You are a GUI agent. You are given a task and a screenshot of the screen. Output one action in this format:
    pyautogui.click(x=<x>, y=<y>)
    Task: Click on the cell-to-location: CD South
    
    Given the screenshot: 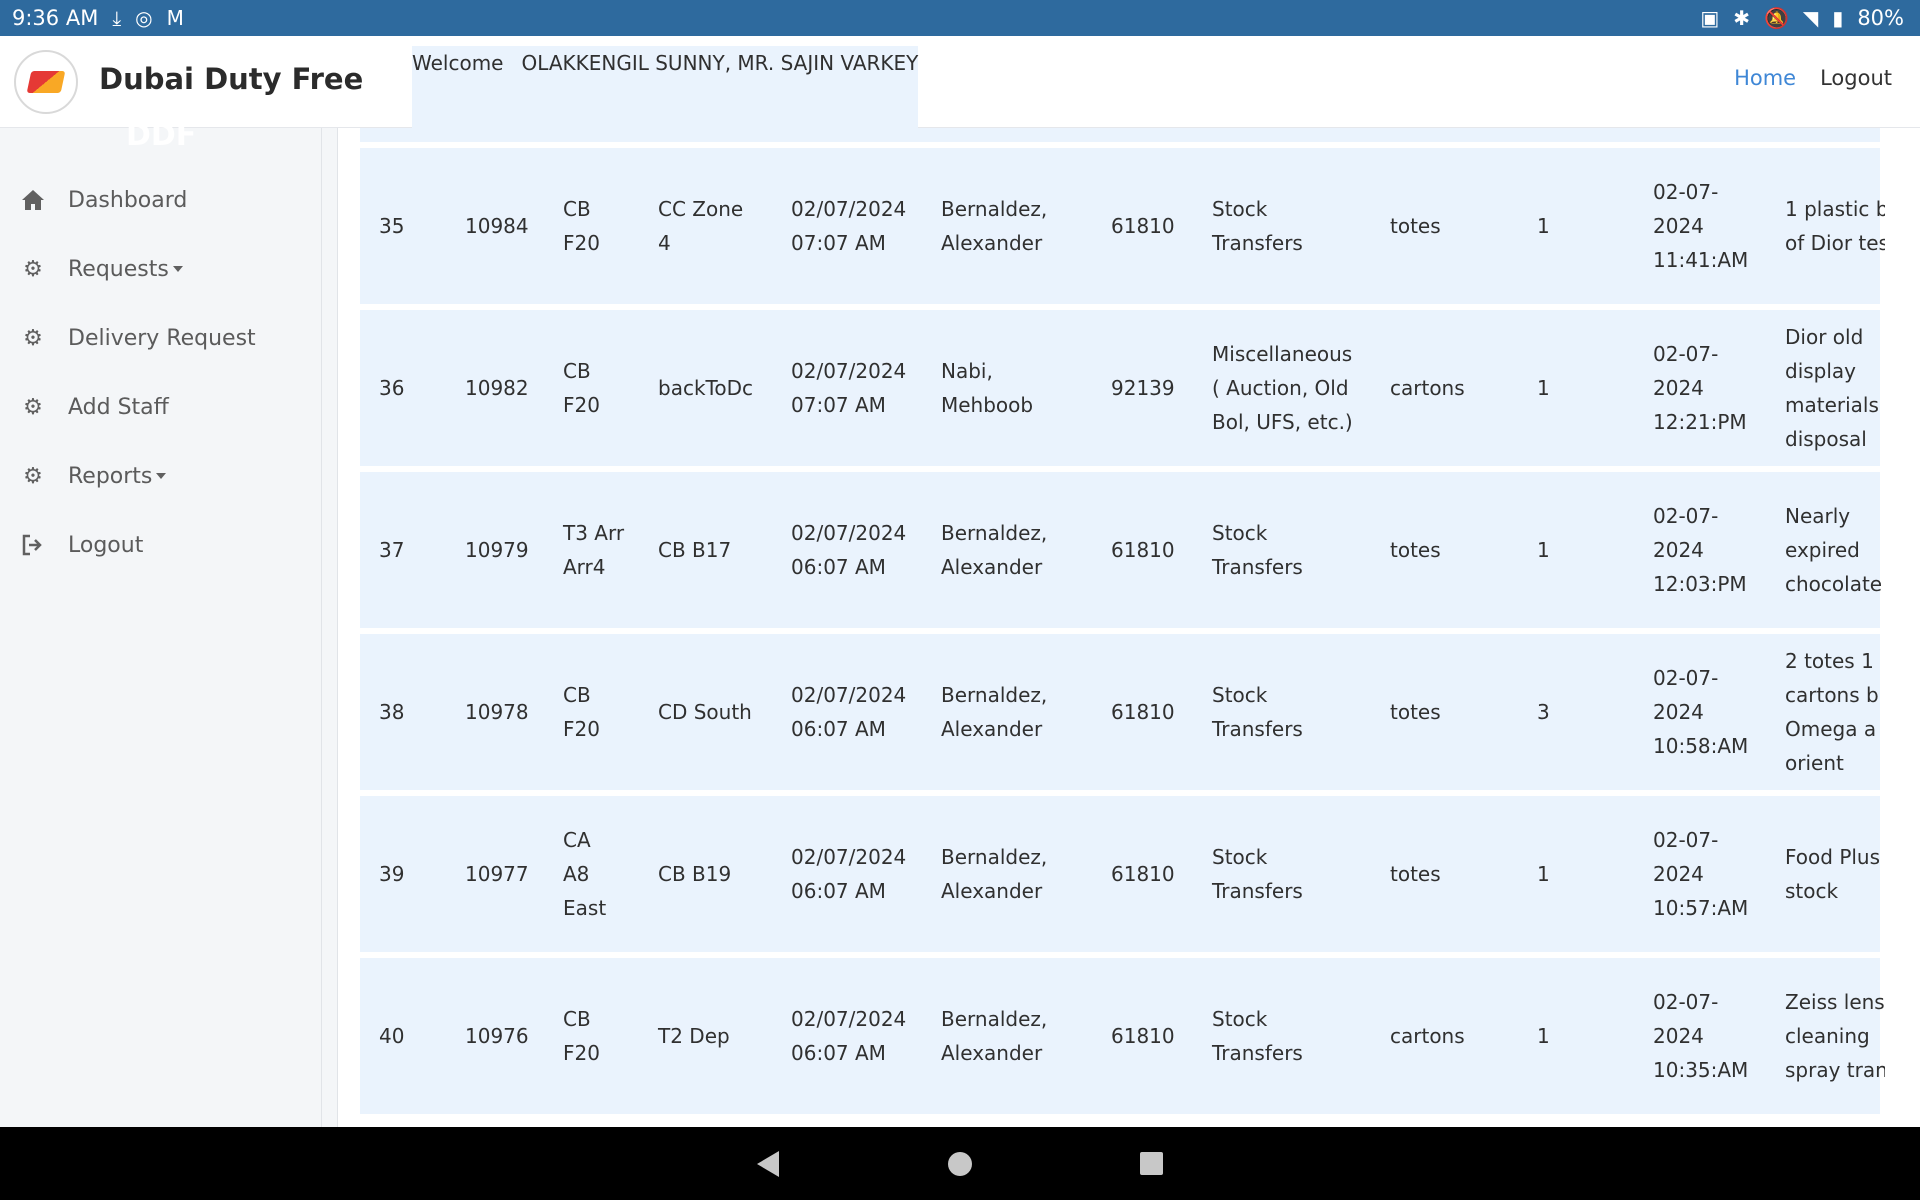 What is the action you would take?
    pyautogui.click(x=718, y=712)
    